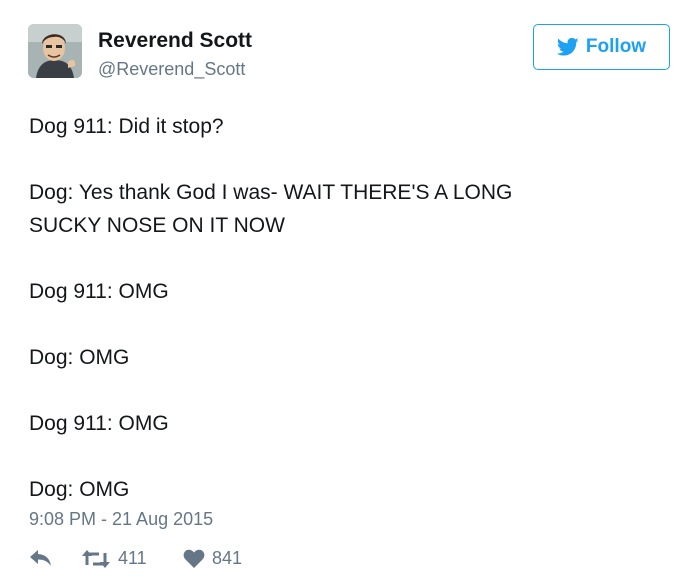  Describe the element at coordinates (175, 41) in the screenshot. I see `user-name: Reverend Scott` at that location.